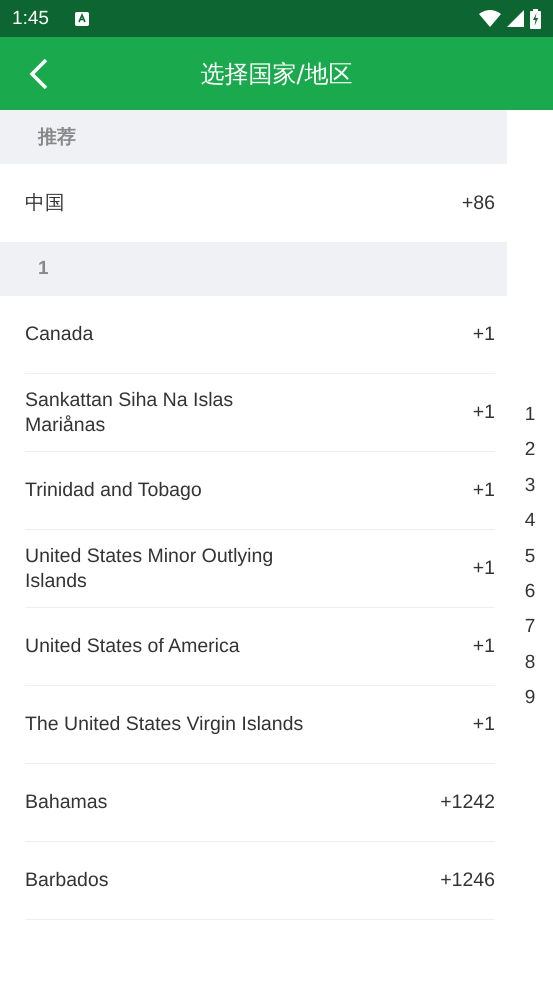 The height and width of the screenshot is (983, 553). What do you see at coordinates (478, 203) in the screenshot?
I see `dial-code: +86` at bounding box center [478, 203].